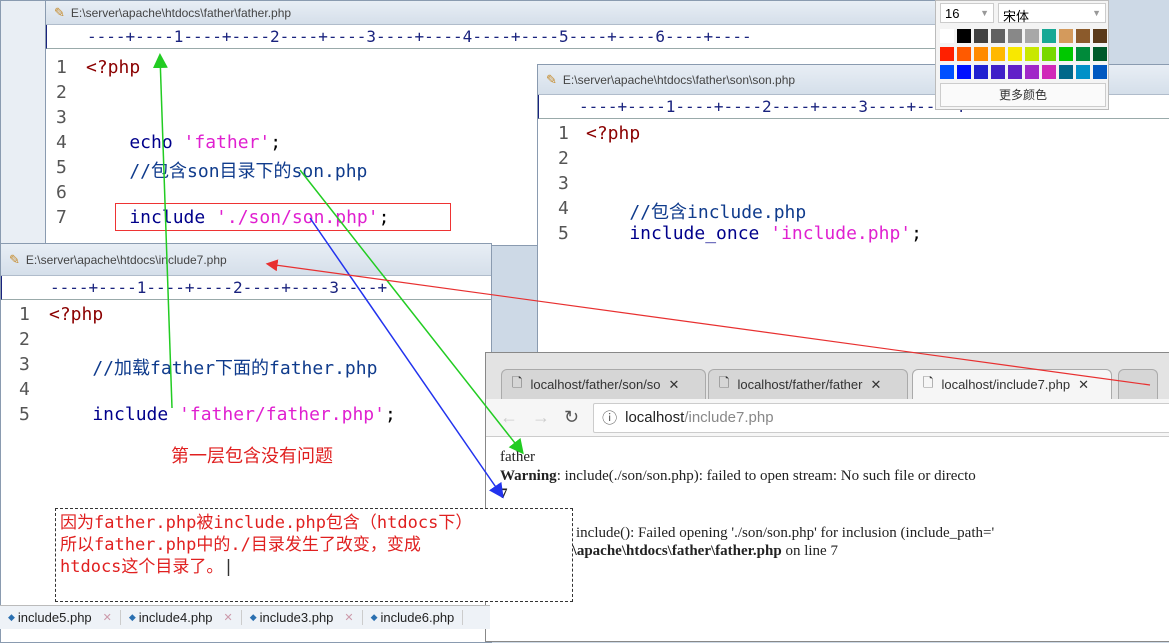 Image resolution: width=1169 pixels, height=643 pixels. Describe the element at coordinates (228, 567) in the screenshot. I see `text-cursor: |` at that location.